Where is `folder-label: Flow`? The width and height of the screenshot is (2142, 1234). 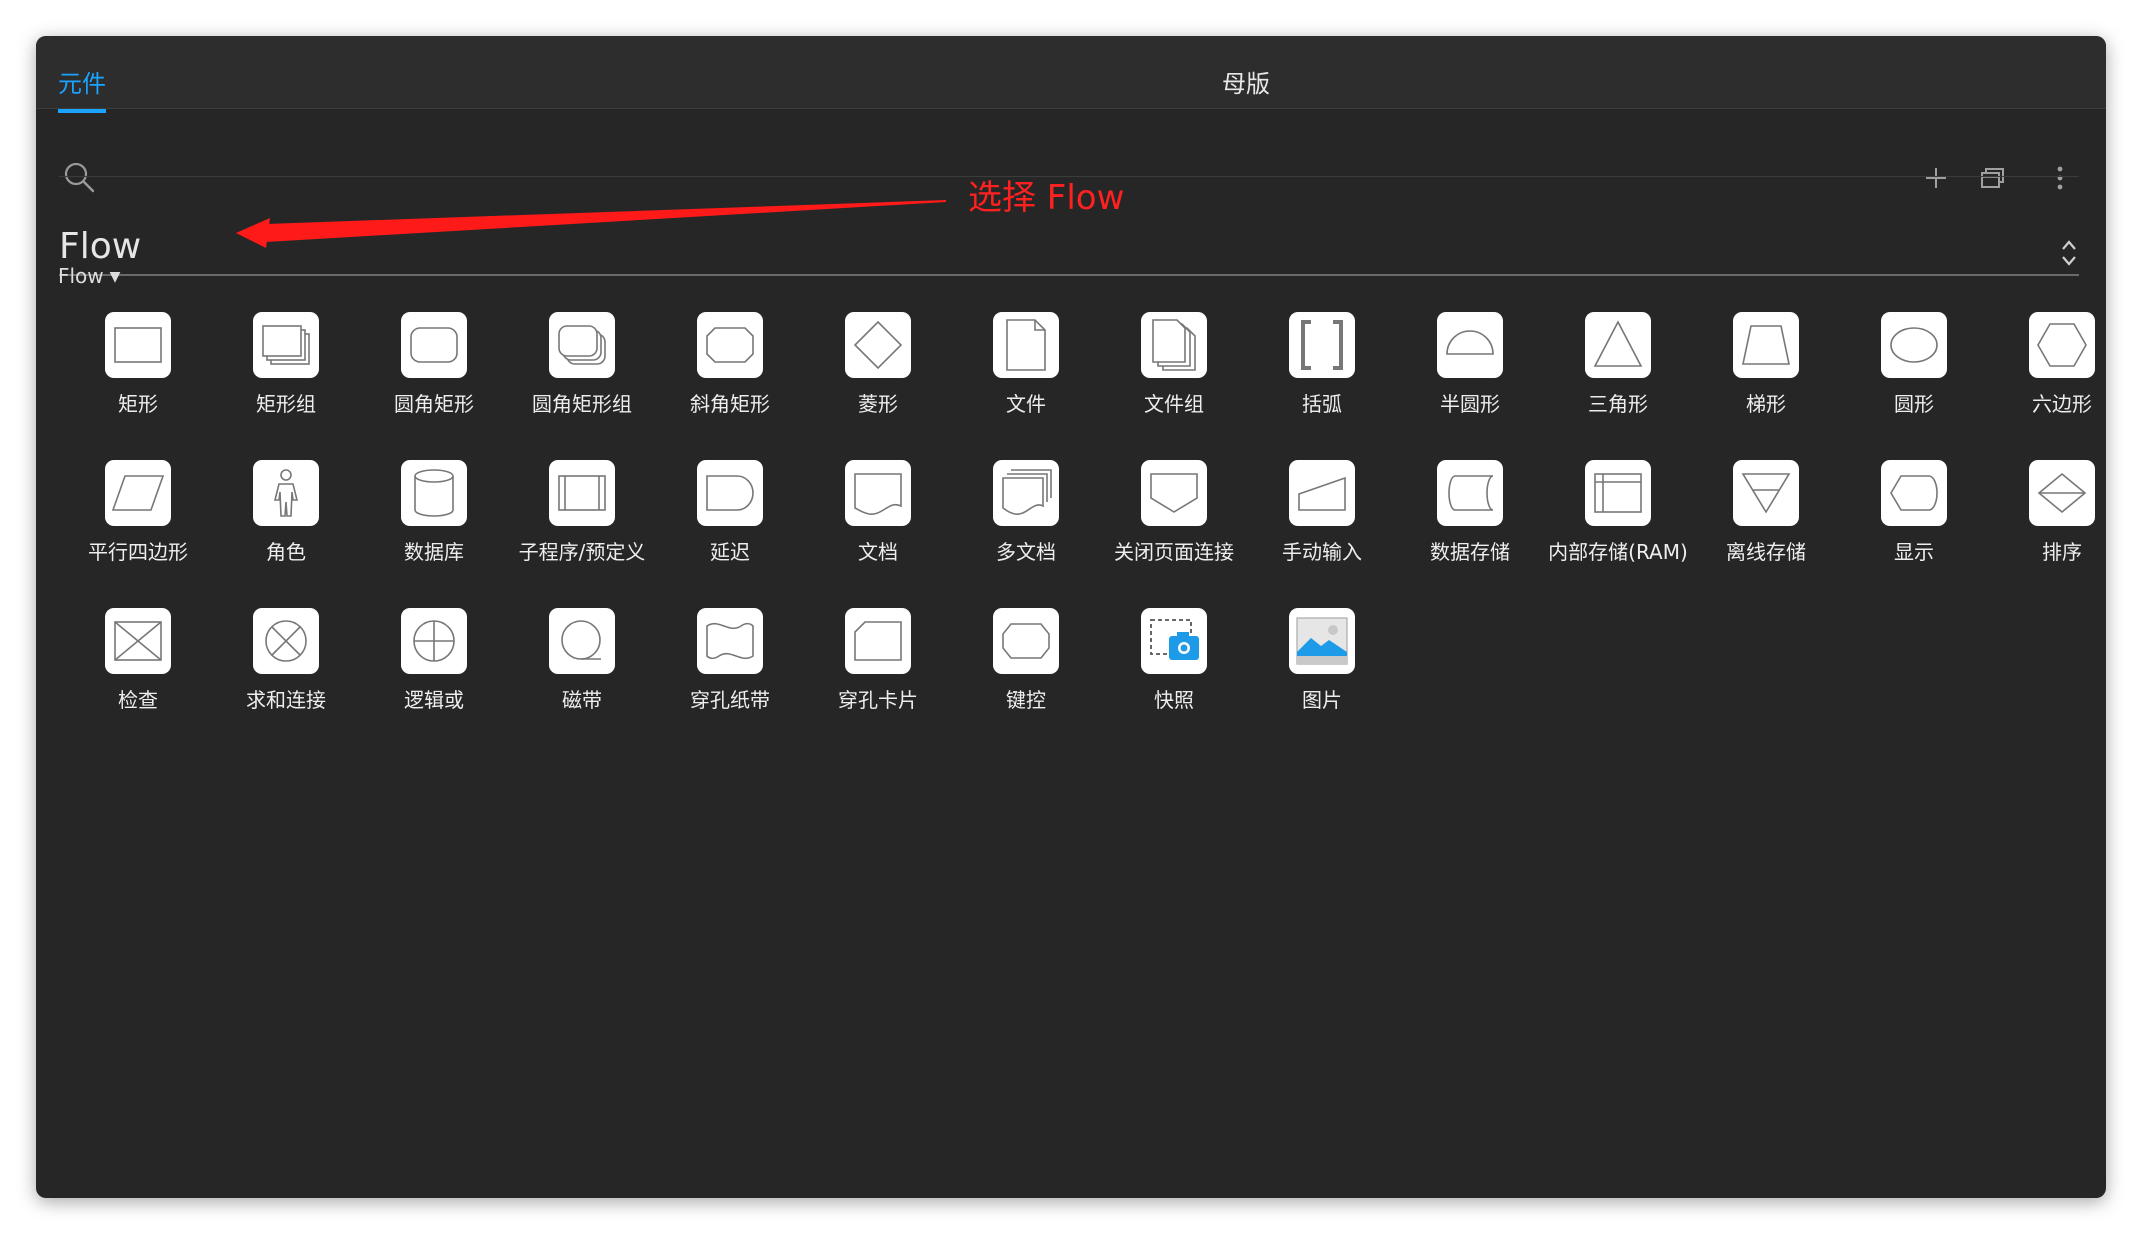
folder-label: Flow is located at coordinates (81, 276).